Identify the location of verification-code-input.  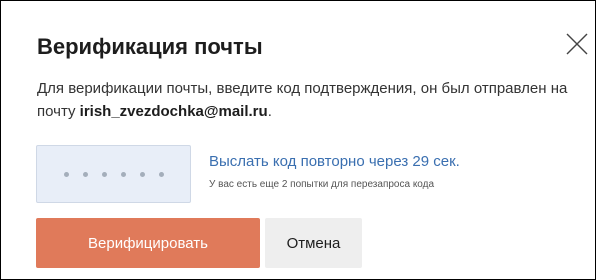
(113, 174).